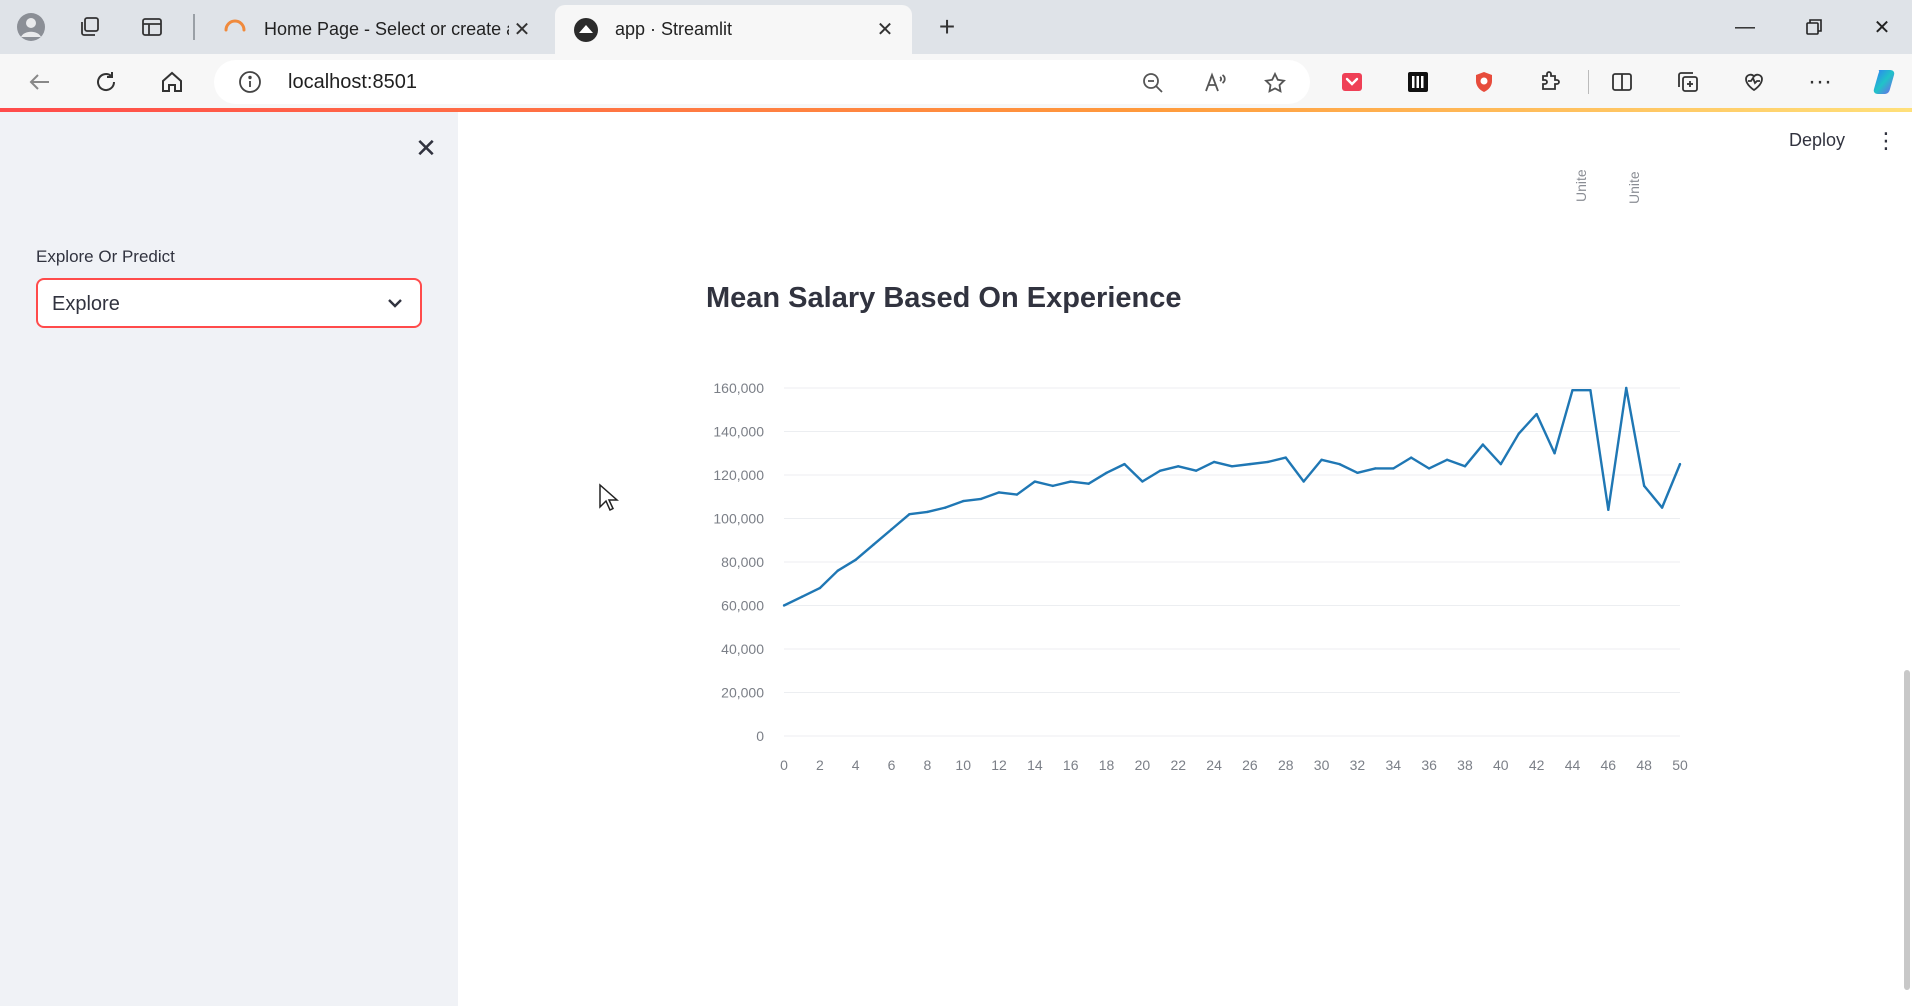 The width and height of the screenshot is (1912, 1006). I want to click on y-tick-label: 40,000, so click(742, 649).